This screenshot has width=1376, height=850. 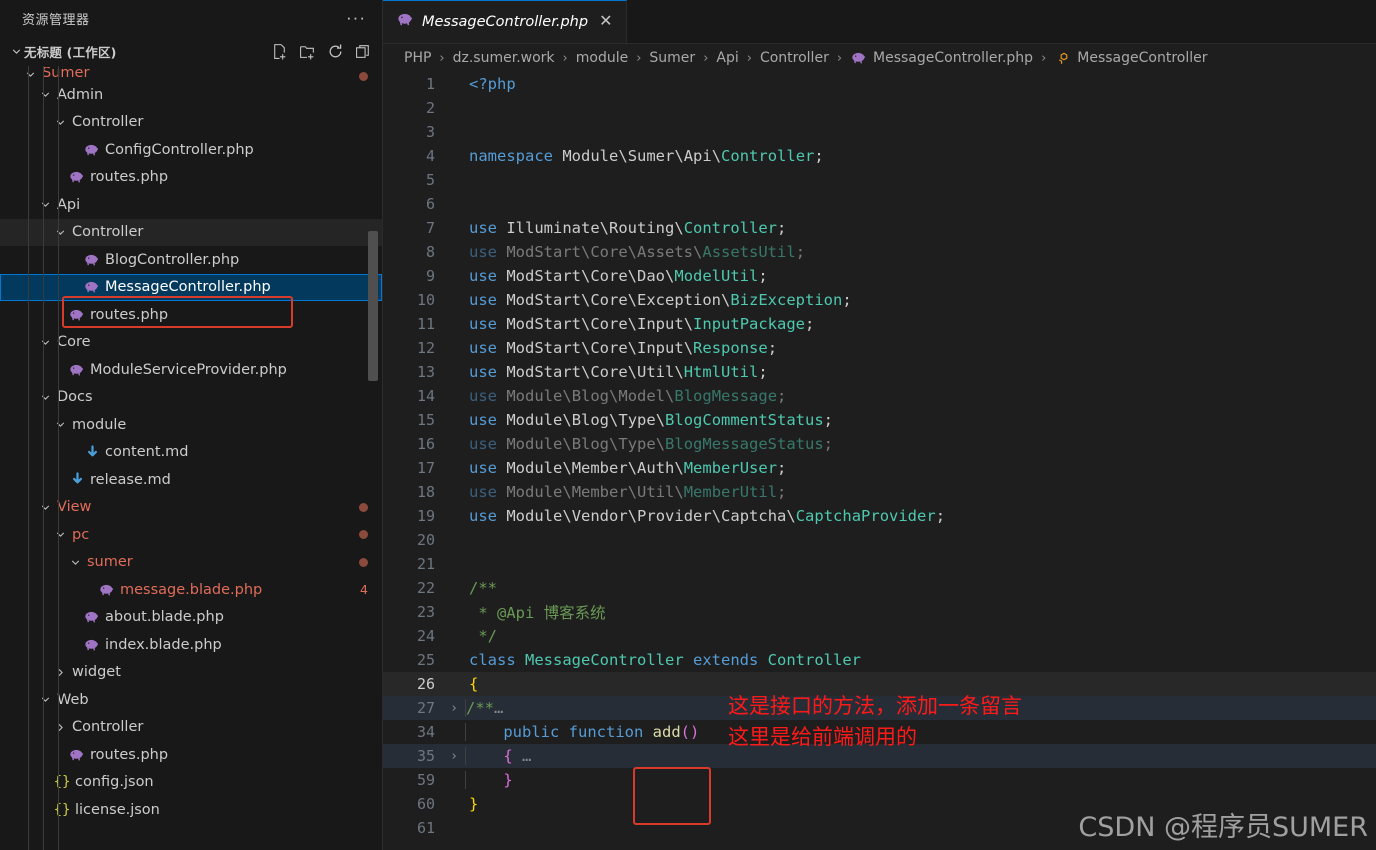 I want to click on breadcrumb-item-controller: Controller, so click(x=794, y=58).